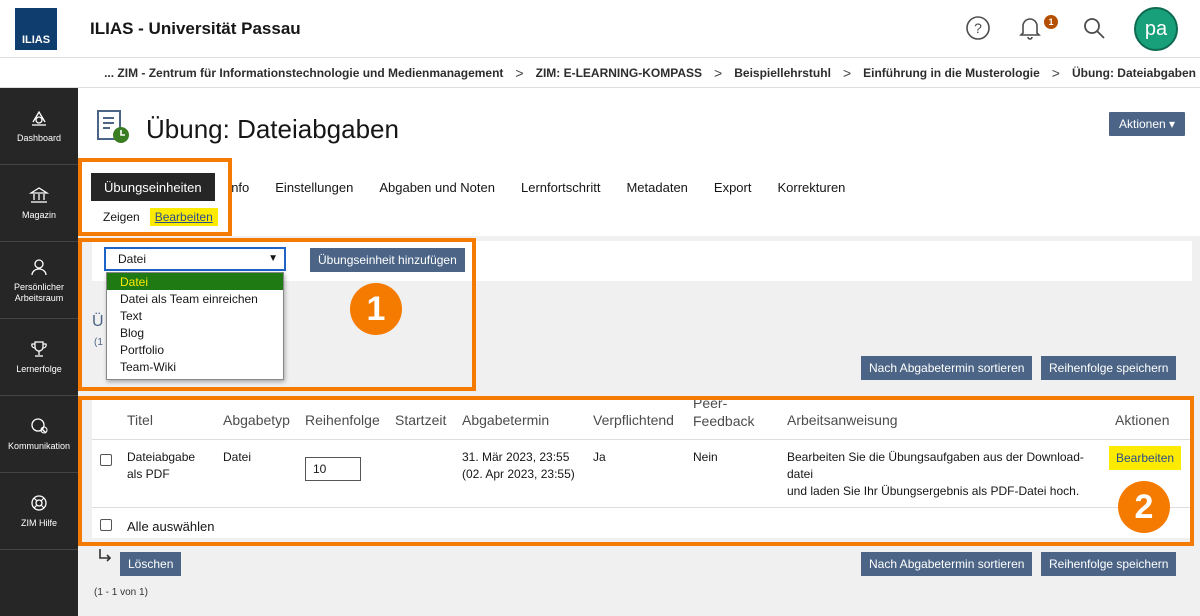  I want to click on chat-icon, so click(39, 426).